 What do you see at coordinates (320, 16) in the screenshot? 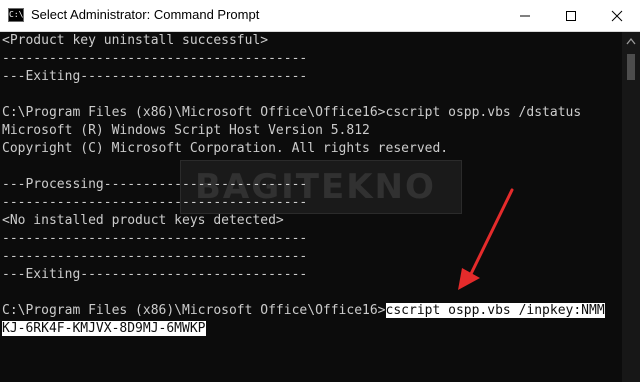
I see `title-bar: C:\ Select Administrator: Command Prompt` at bounding box center [320, 16].